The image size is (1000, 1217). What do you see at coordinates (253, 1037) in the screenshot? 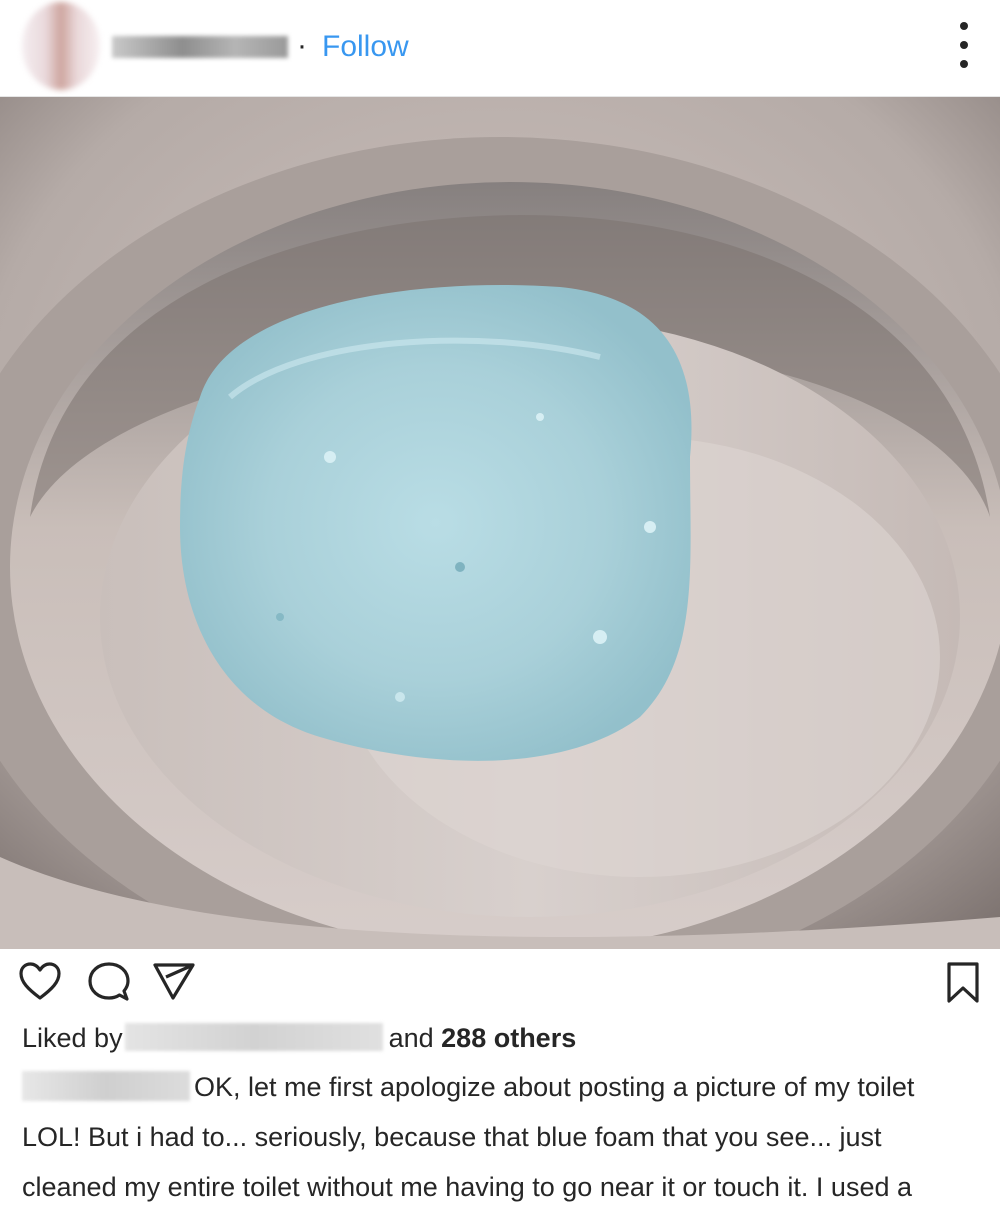
I see `liker-username-blurred` at bounding box center [253, 1037].